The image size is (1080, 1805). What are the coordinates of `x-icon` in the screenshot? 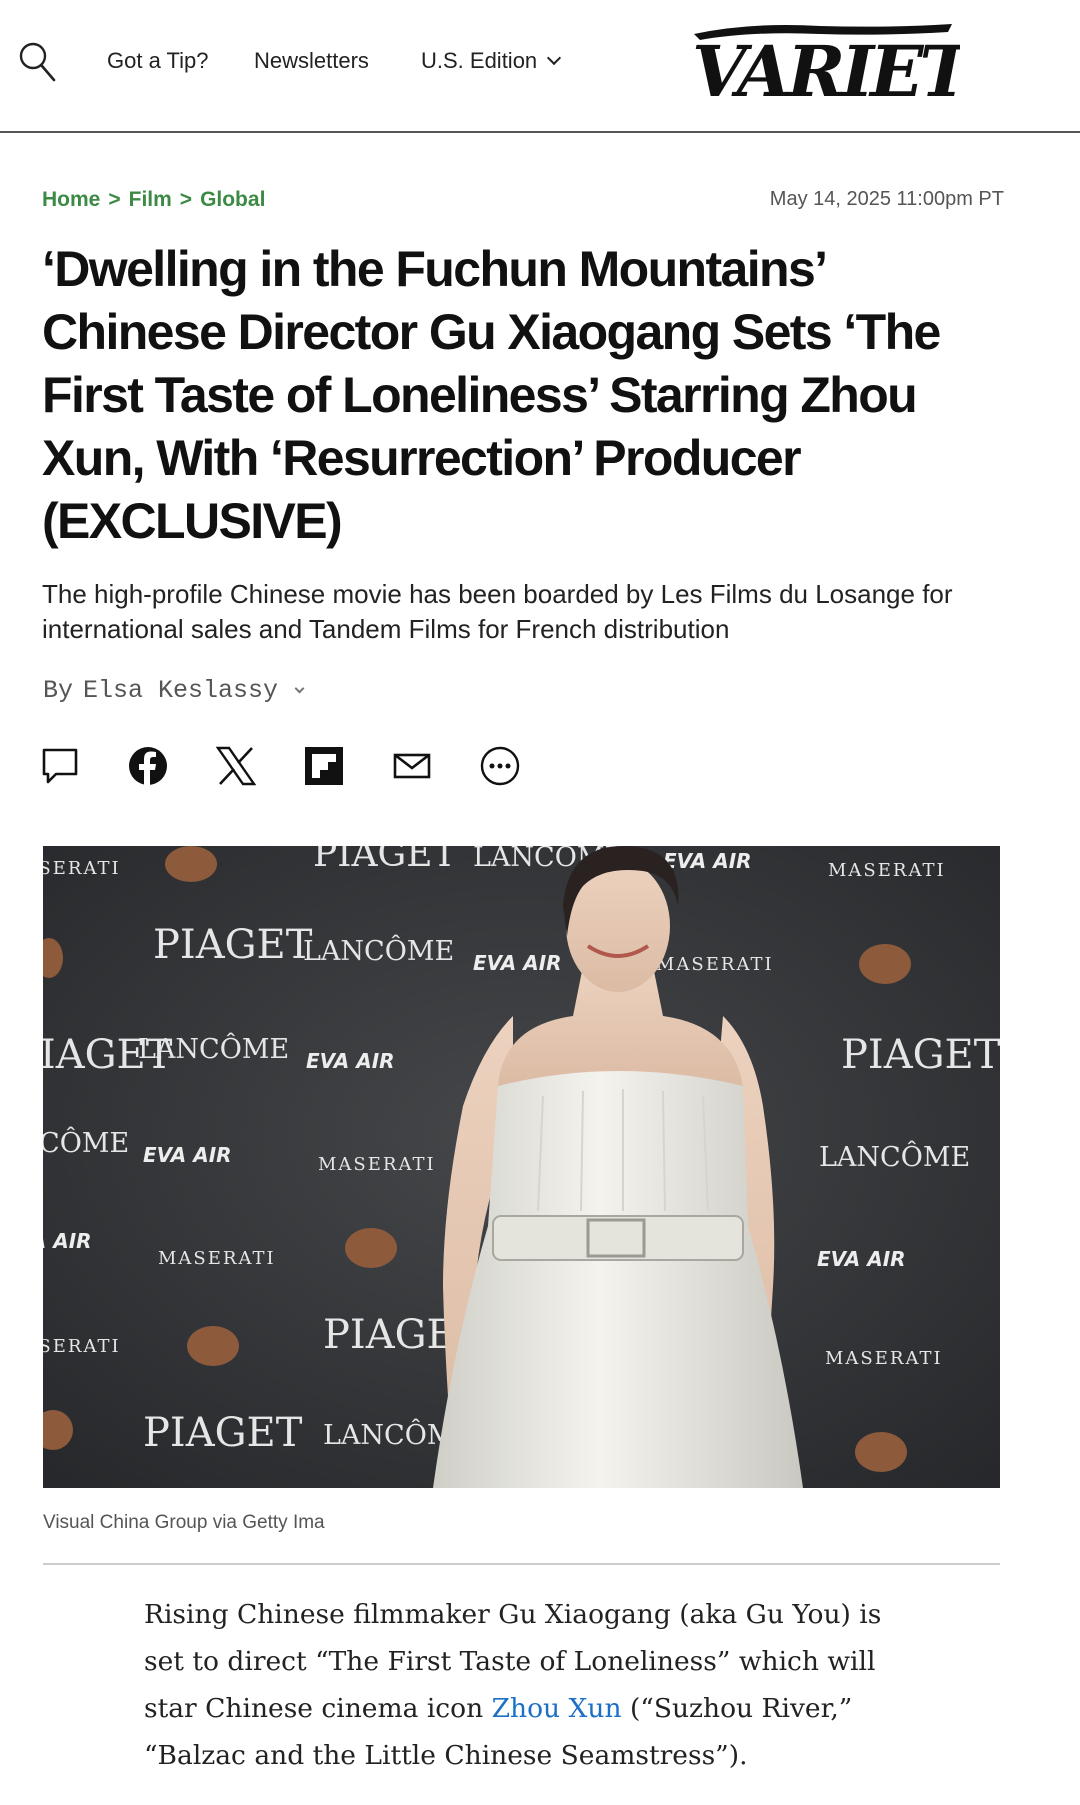 It's located at (260, 766).